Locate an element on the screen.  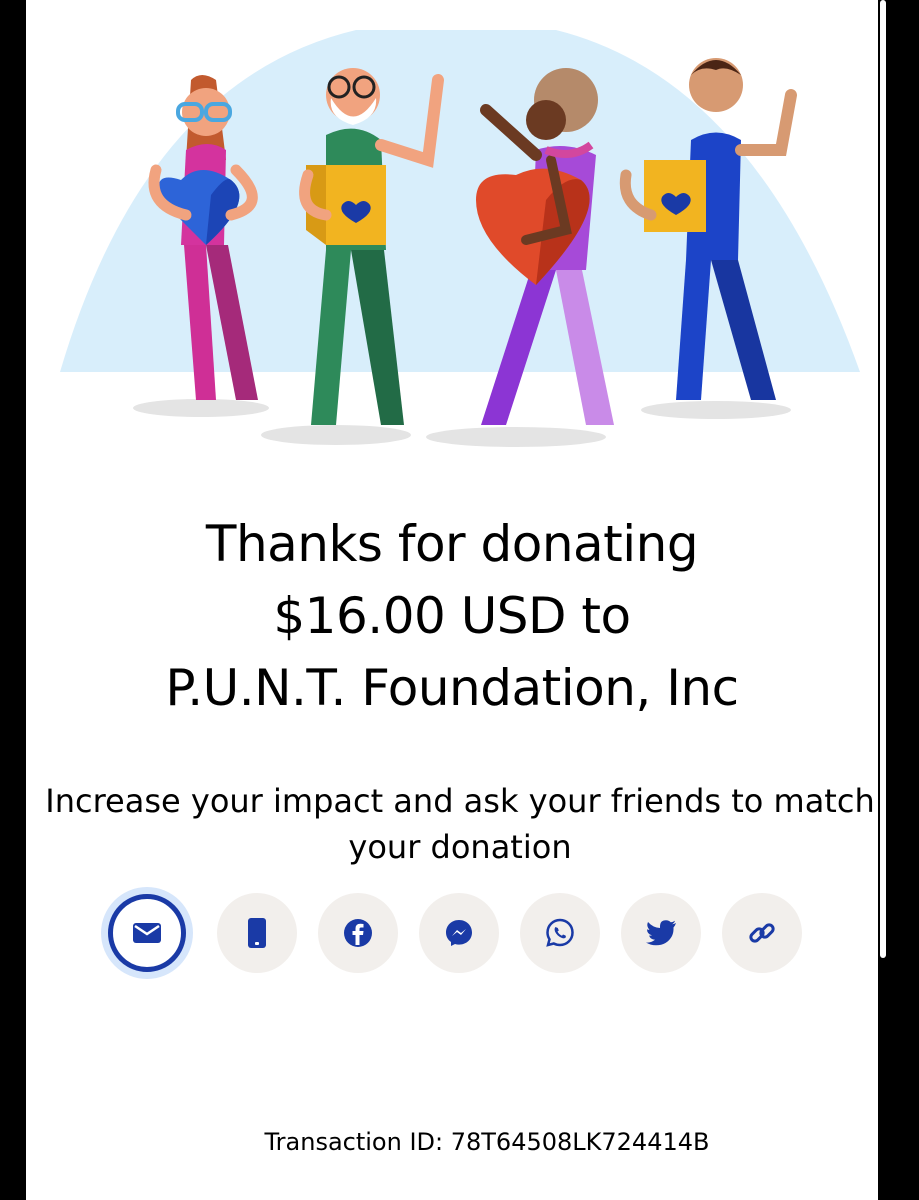
organization-name: P.U.N.T. Foundation, Inc is located at coordinates (452, 688).